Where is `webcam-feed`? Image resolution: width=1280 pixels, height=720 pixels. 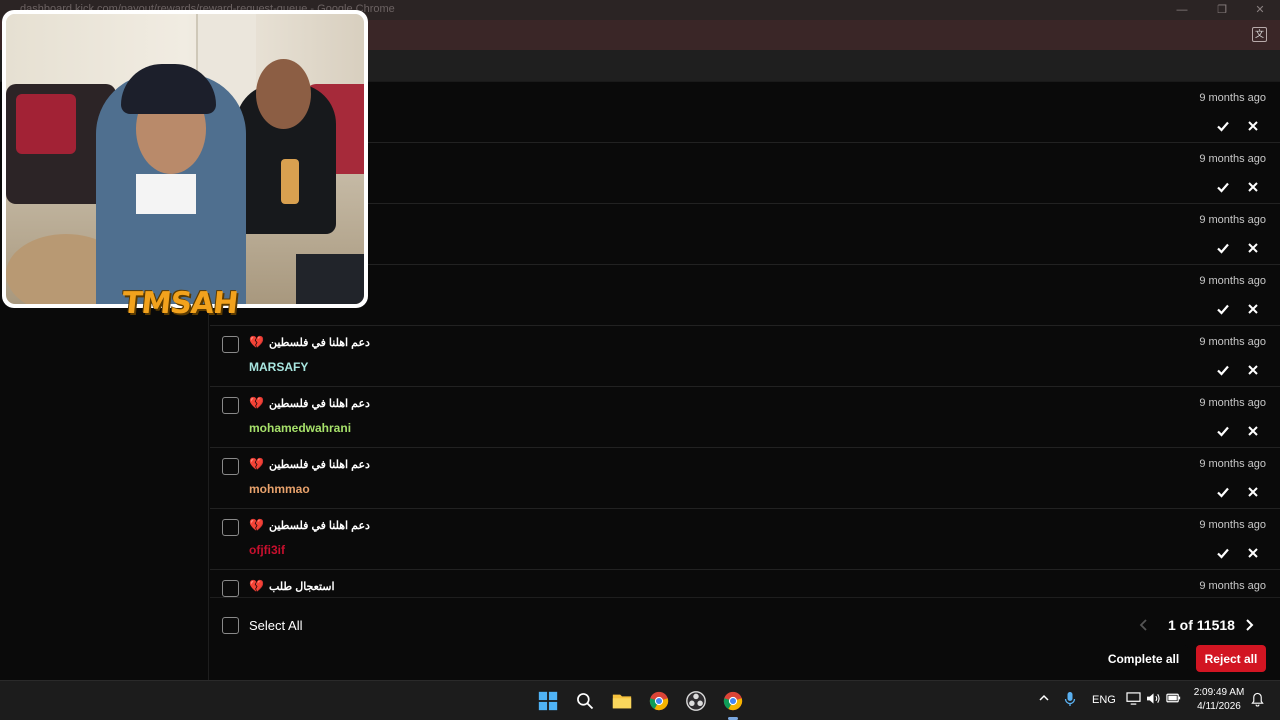 webcam-feed is located at coordinates (185, 159).